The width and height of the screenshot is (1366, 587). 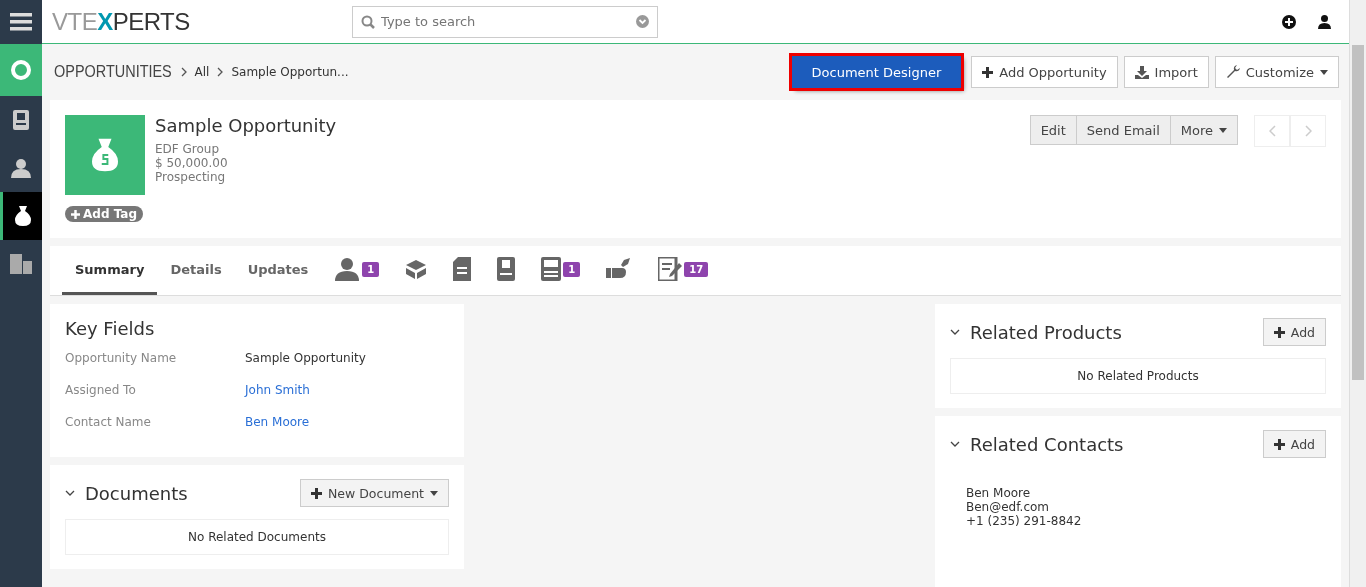 What do you see at coordinates (696, 269) in the screenshot?
I see `count-badge: 17` at bounding box center [696, 269].